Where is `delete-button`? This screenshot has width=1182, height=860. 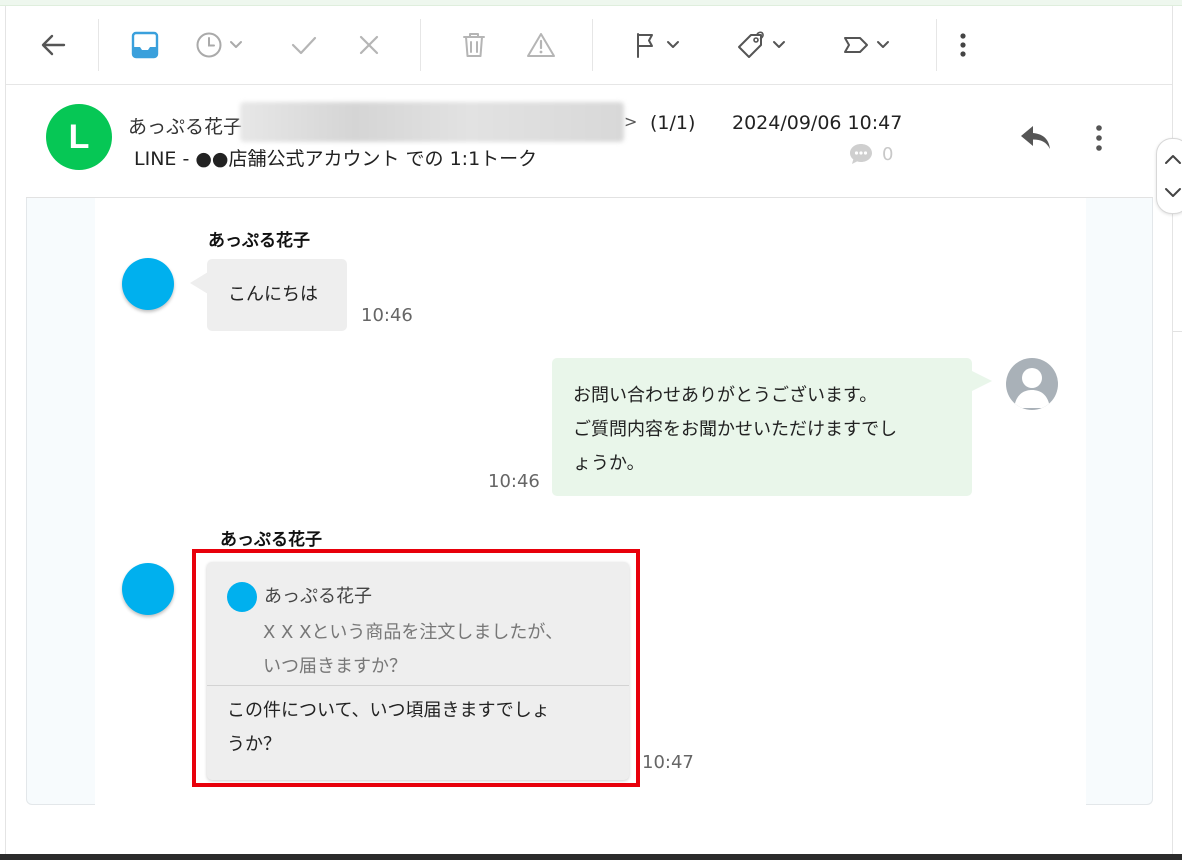 delete-button is located at coordinates (474, 45).